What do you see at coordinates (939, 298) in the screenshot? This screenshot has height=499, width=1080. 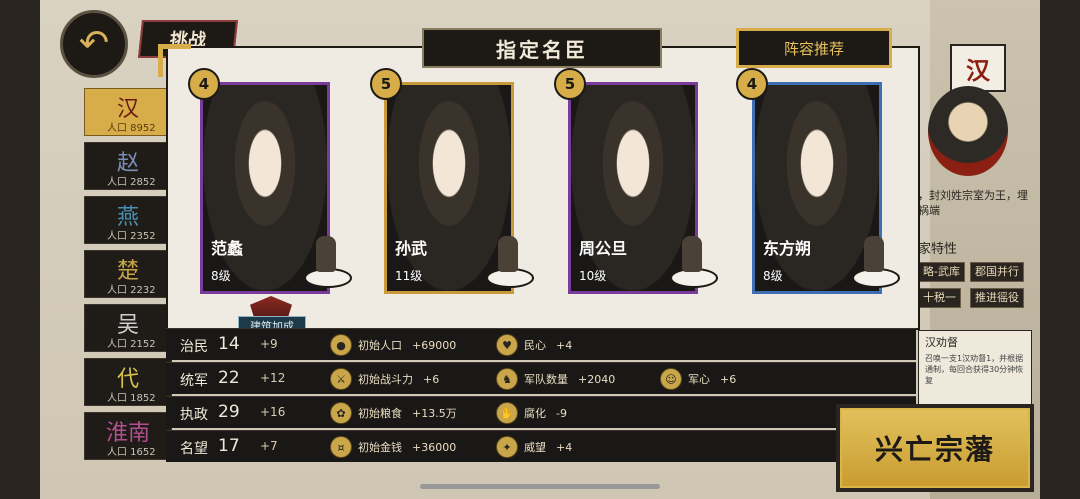 I see `feature-button: 十税一` at bounding box center [939, 298].